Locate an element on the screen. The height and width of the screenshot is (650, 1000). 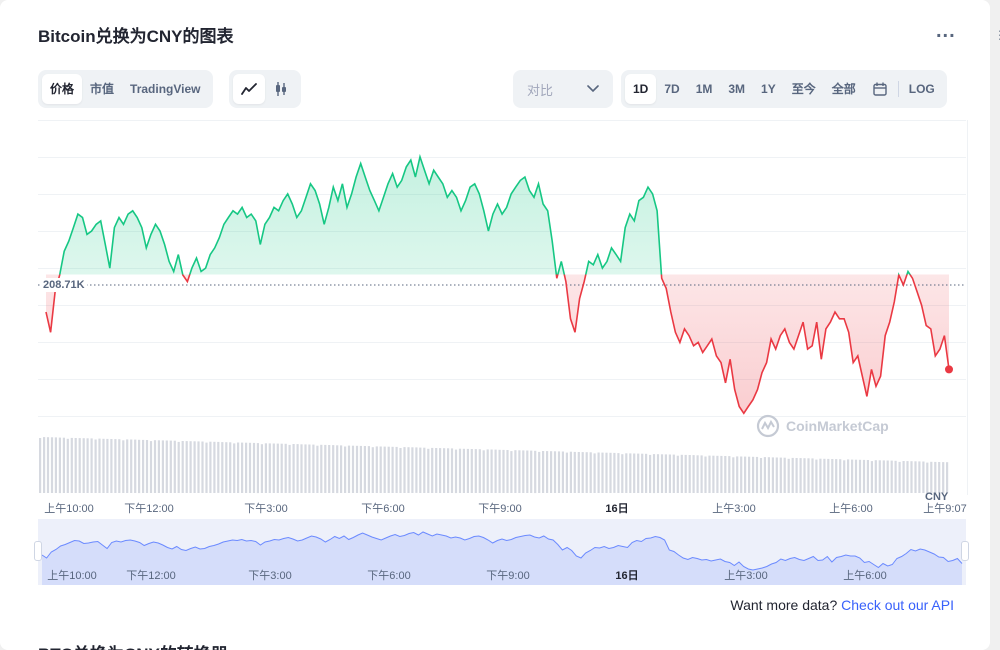
range-all: 全部 is located at coordinates (844, 89).